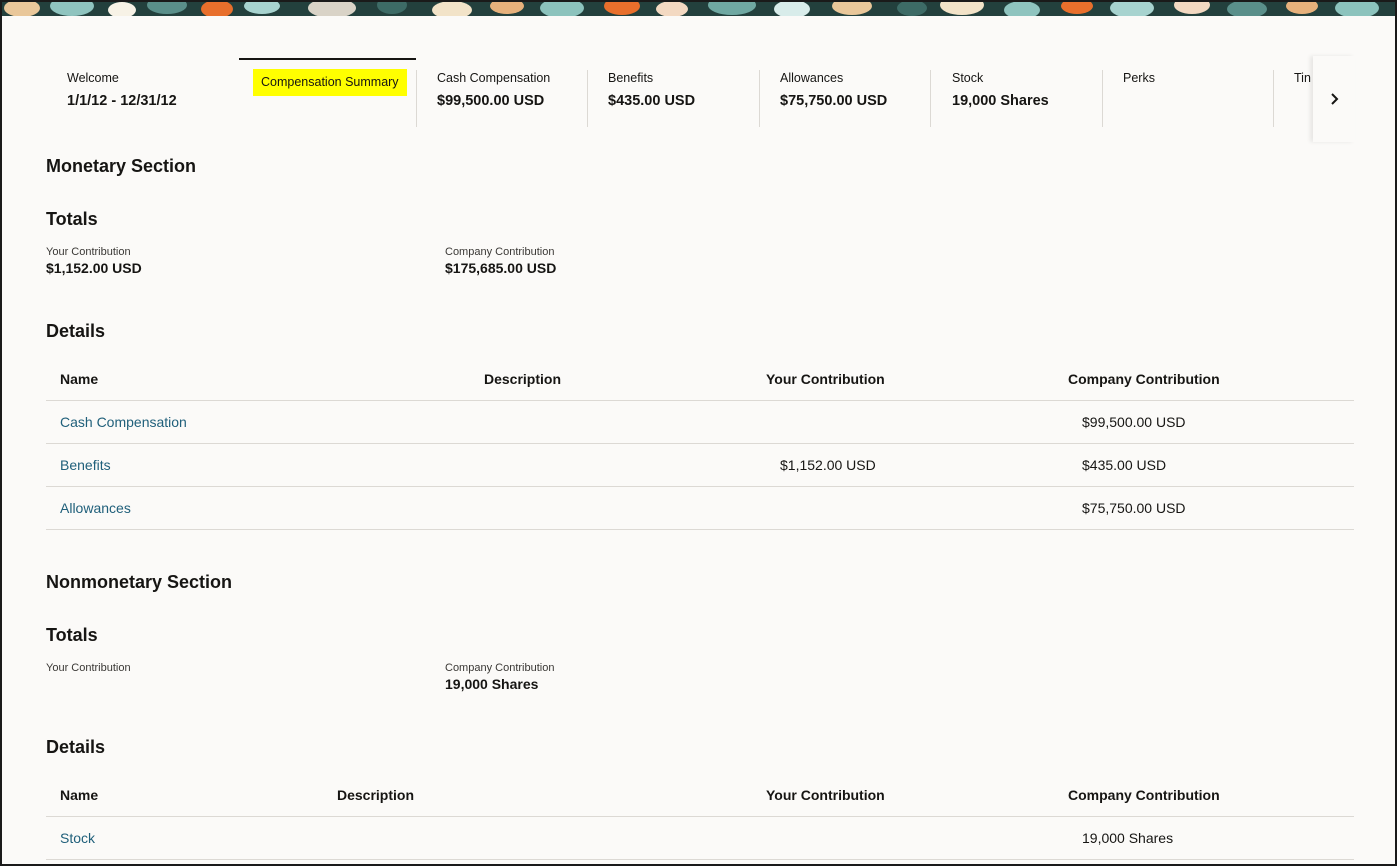 Image resolution: width=1397 pixels, height=866 pixels. I want to click on row-name-cell: Benefits, so click(265, 465).